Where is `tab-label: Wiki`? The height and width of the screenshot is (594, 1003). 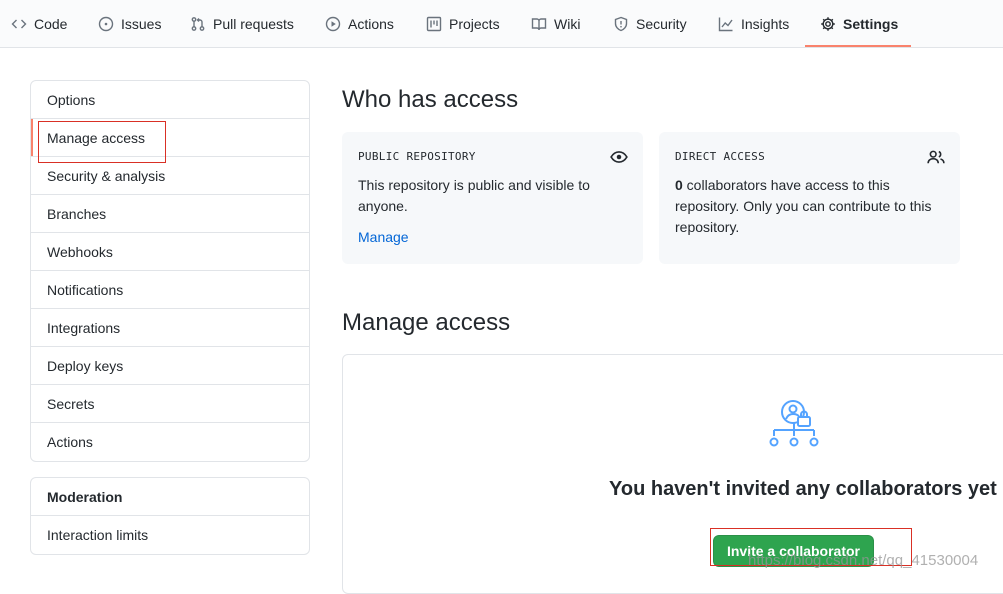
tab-label: Wiki is located at coordinates (567, 24).